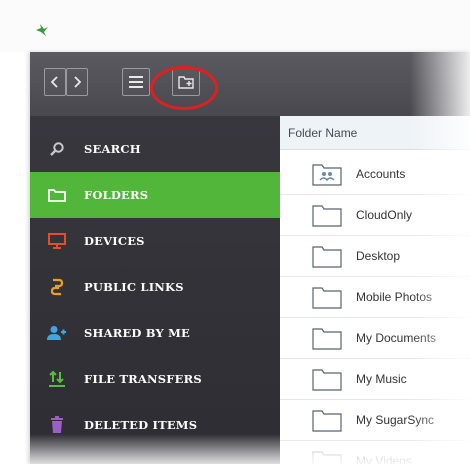 The height and width of the screenshot is (464, 470). Describe the element at coordinates (384, 215) in the screenshot. I see `folder-name: CloudOnly` at that location.